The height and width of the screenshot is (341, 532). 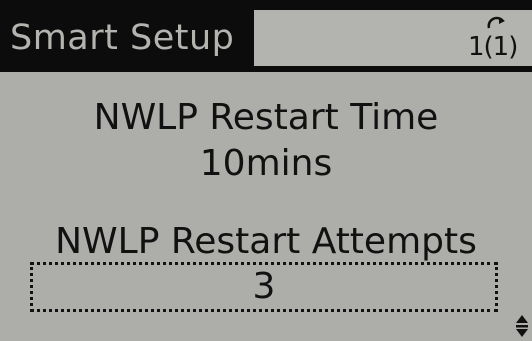 What do you see at coordinates (124, 38) in the screenshot?
I see `screen-title: Smart Setup` at bounding box center [124, 38].